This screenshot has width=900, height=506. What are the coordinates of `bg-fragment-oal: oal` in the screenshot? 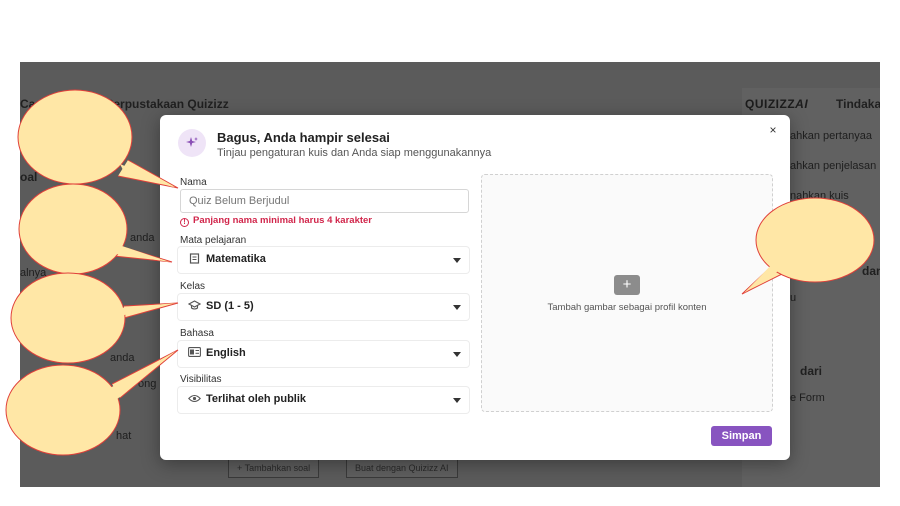 It's located at (29, 177).